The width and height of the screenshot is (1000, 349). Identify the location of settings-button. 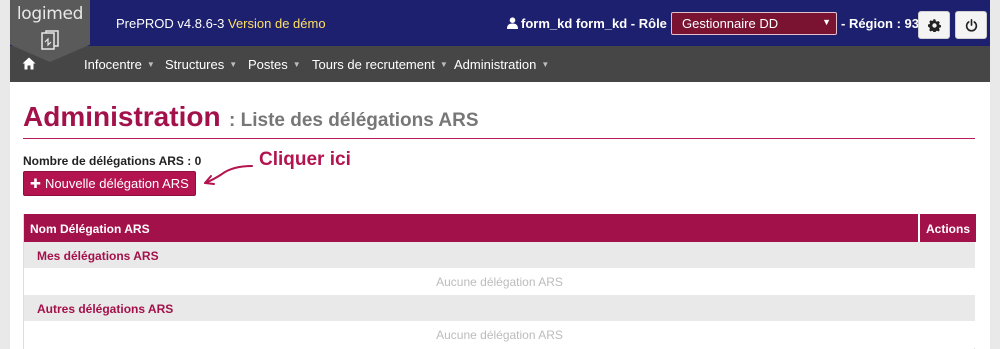
(934, 25).